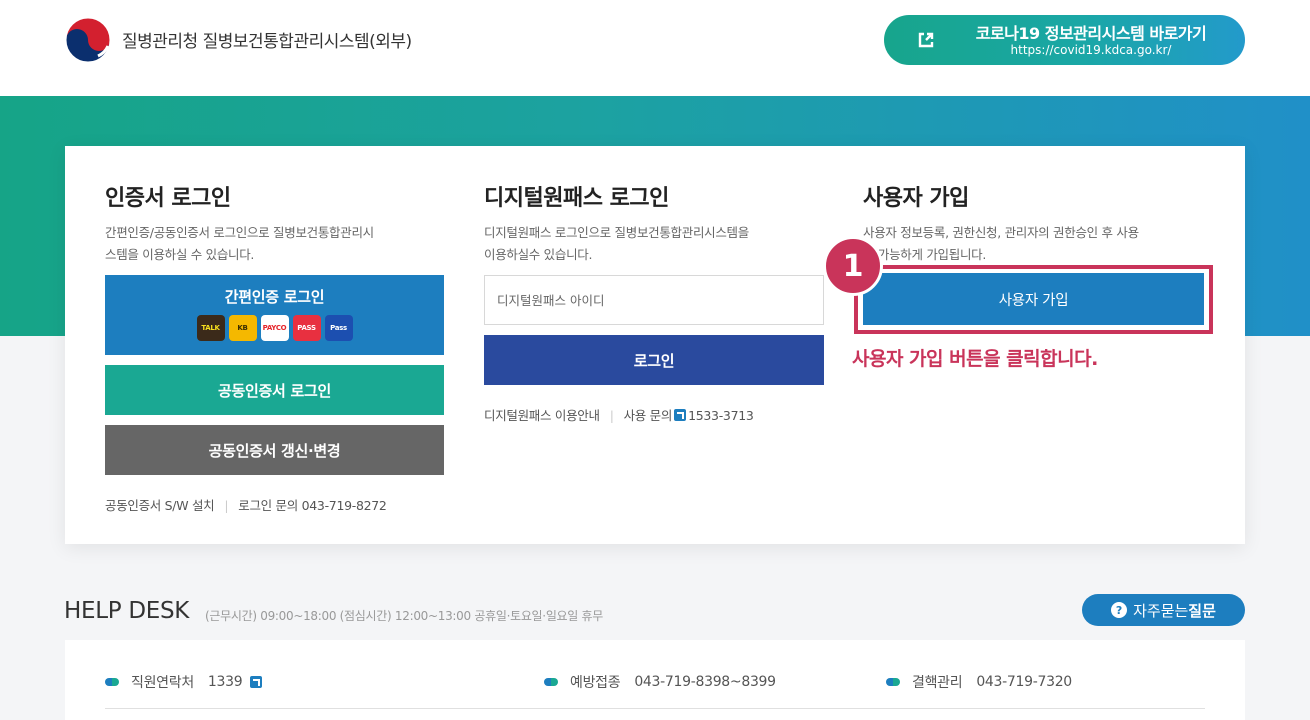 Image resolution: width=1310 pixels, height=720 pixels. Describe the element at coordinates (538, 254) in the screenshot. I see `onepass-desc-line2: 이용하실수 있습니다.` at that location.